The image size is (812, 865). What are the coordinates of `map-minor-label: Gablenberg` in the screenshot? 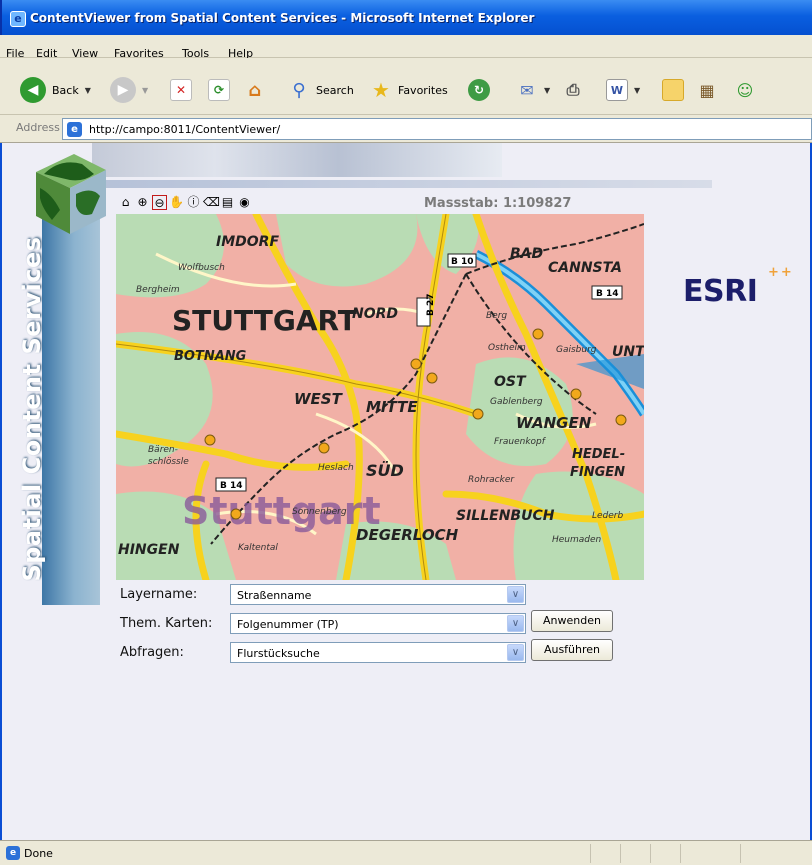 It's located at (516, 402).